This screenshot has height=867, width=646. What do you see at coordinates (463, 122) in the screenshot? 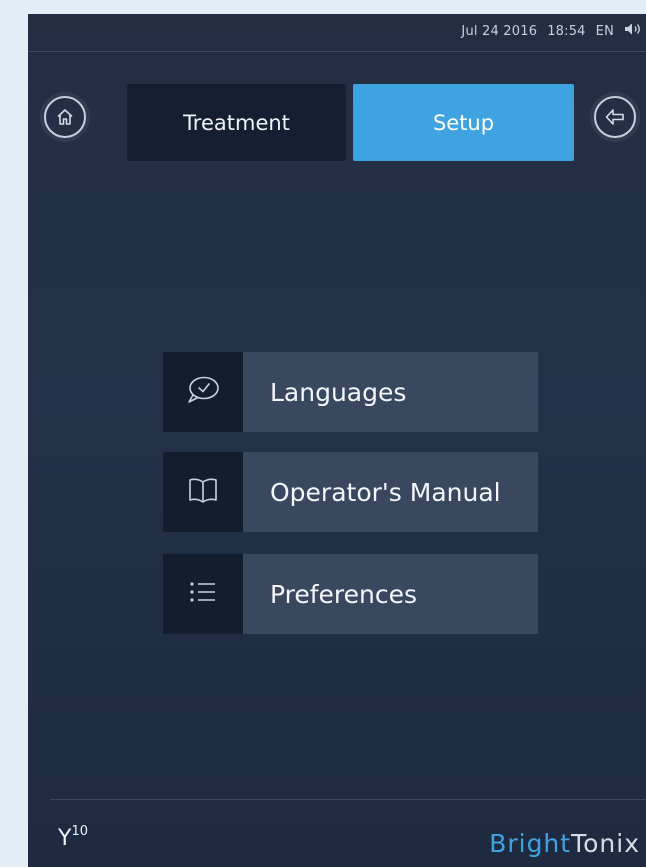
I see `tab-setup: Setup` at bounding box center [463, 122].